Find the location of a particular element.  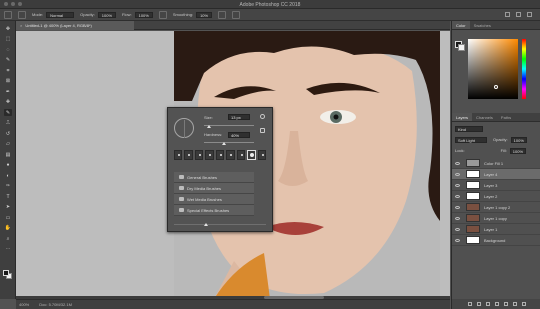

background-color-swatch is located at coordinates (461, 47).